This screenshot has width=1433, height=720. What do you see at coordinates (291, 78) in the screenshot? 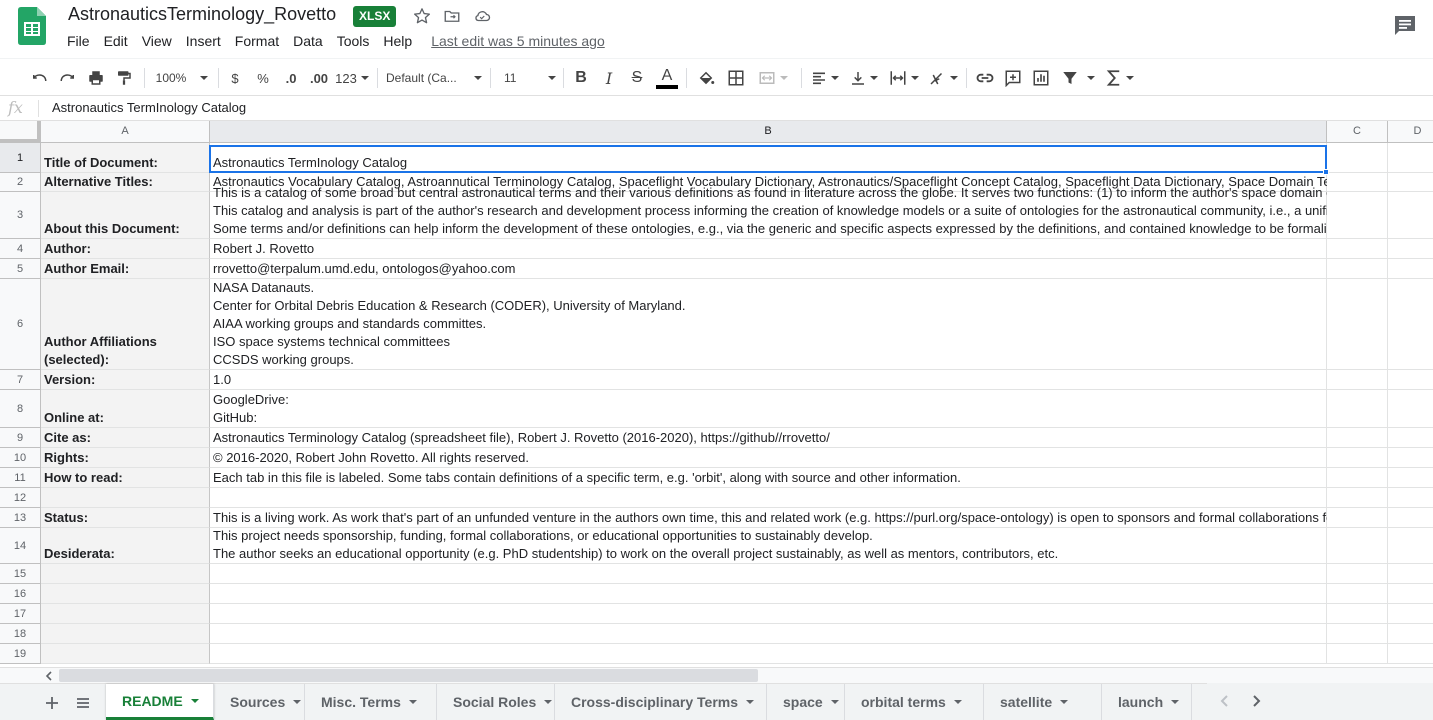
I see `decrease-decimal-button: .0` at bounding box center [291, 78].